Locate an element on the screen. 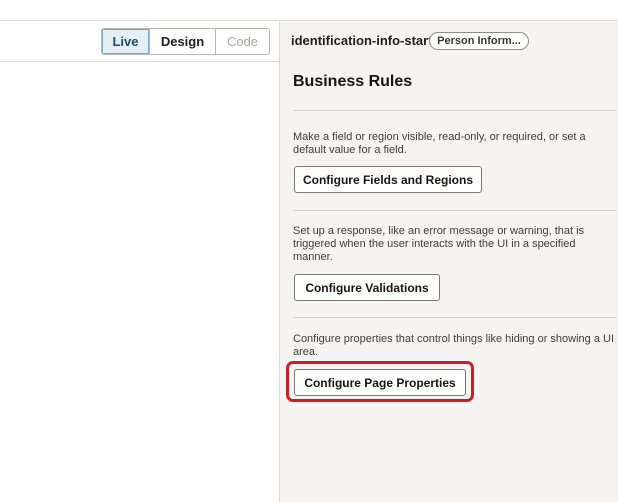  panel-header-title: identification-info-start is located at coordinates (362, 40).